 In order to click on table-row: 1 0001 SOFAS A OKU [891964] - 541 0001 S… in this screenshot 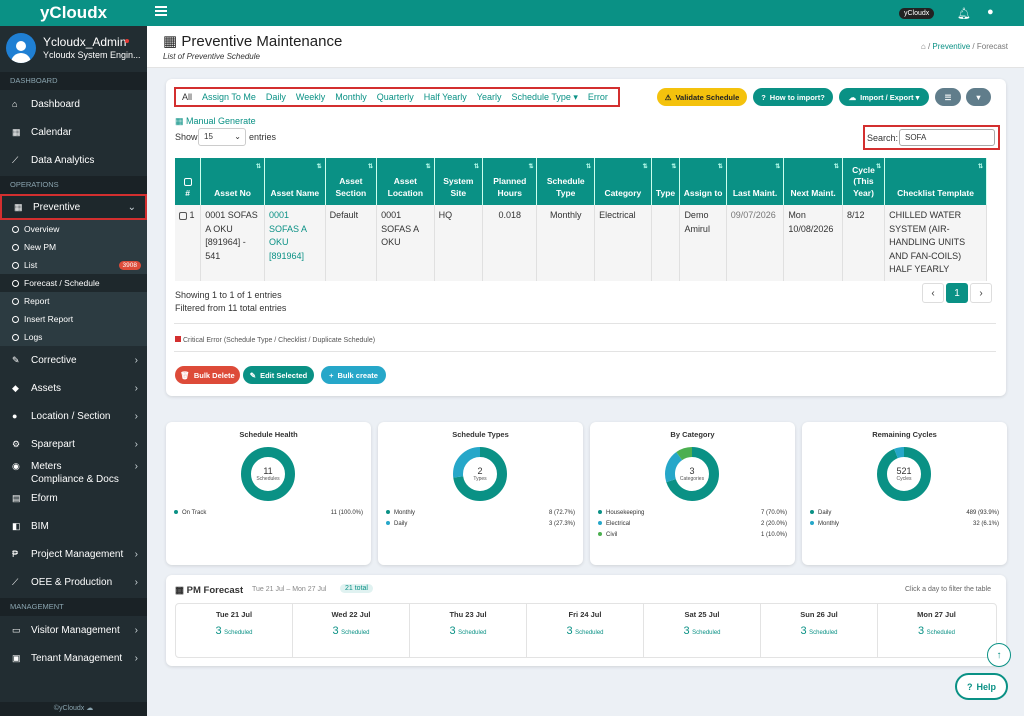, I will do `click(581, 243)`.